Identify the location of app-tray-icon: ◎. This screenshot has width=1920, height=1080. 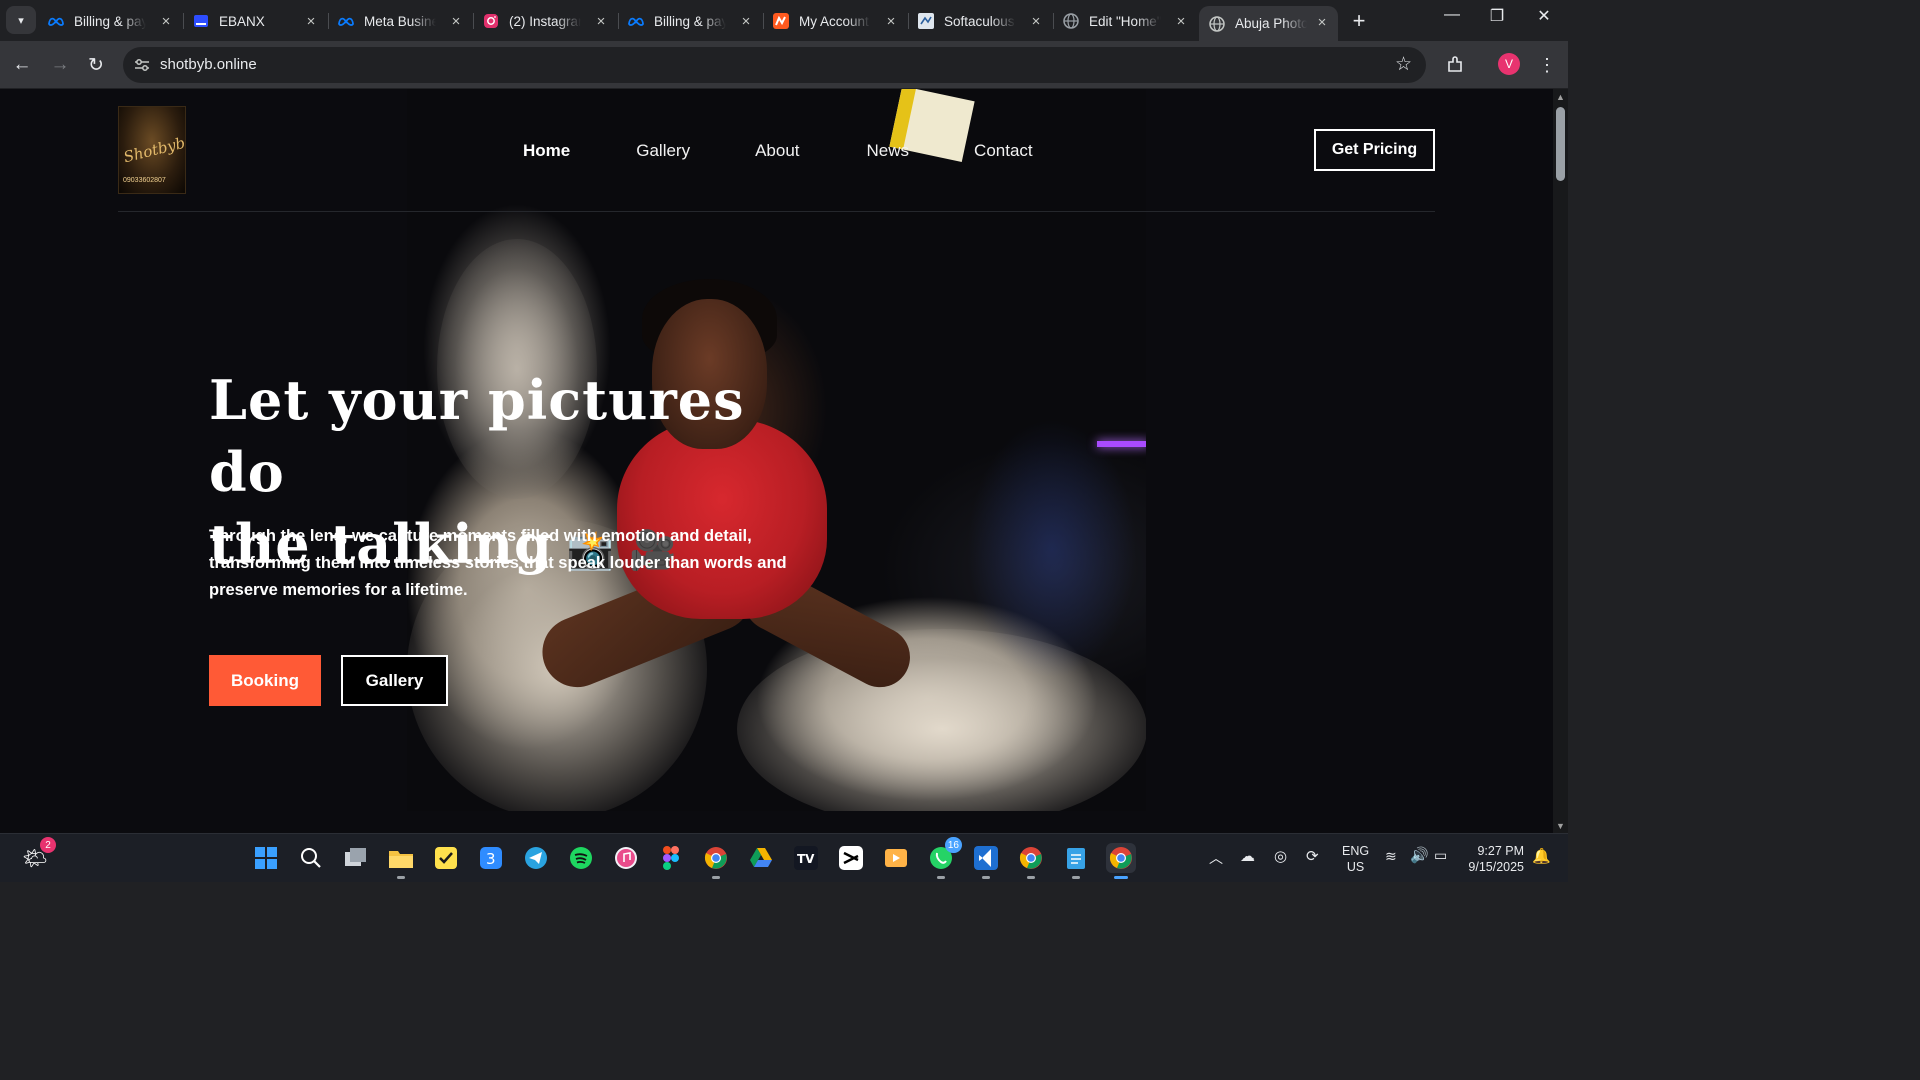
(1280, 856).